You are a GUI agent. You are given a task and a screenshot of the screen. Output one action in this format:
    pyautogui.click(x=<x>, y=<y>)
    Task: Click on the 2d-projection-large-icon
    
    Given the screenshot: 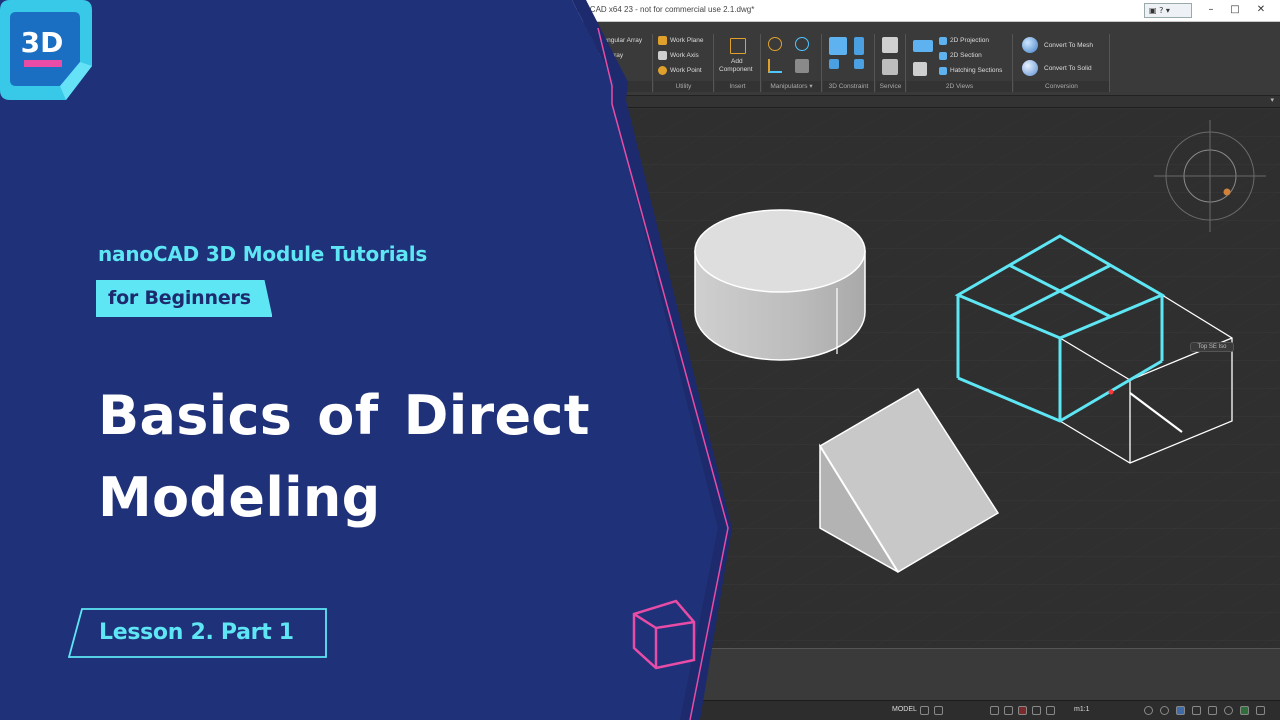 What is the action you would take?
    pyautogui.click(x=923, y=46)
    